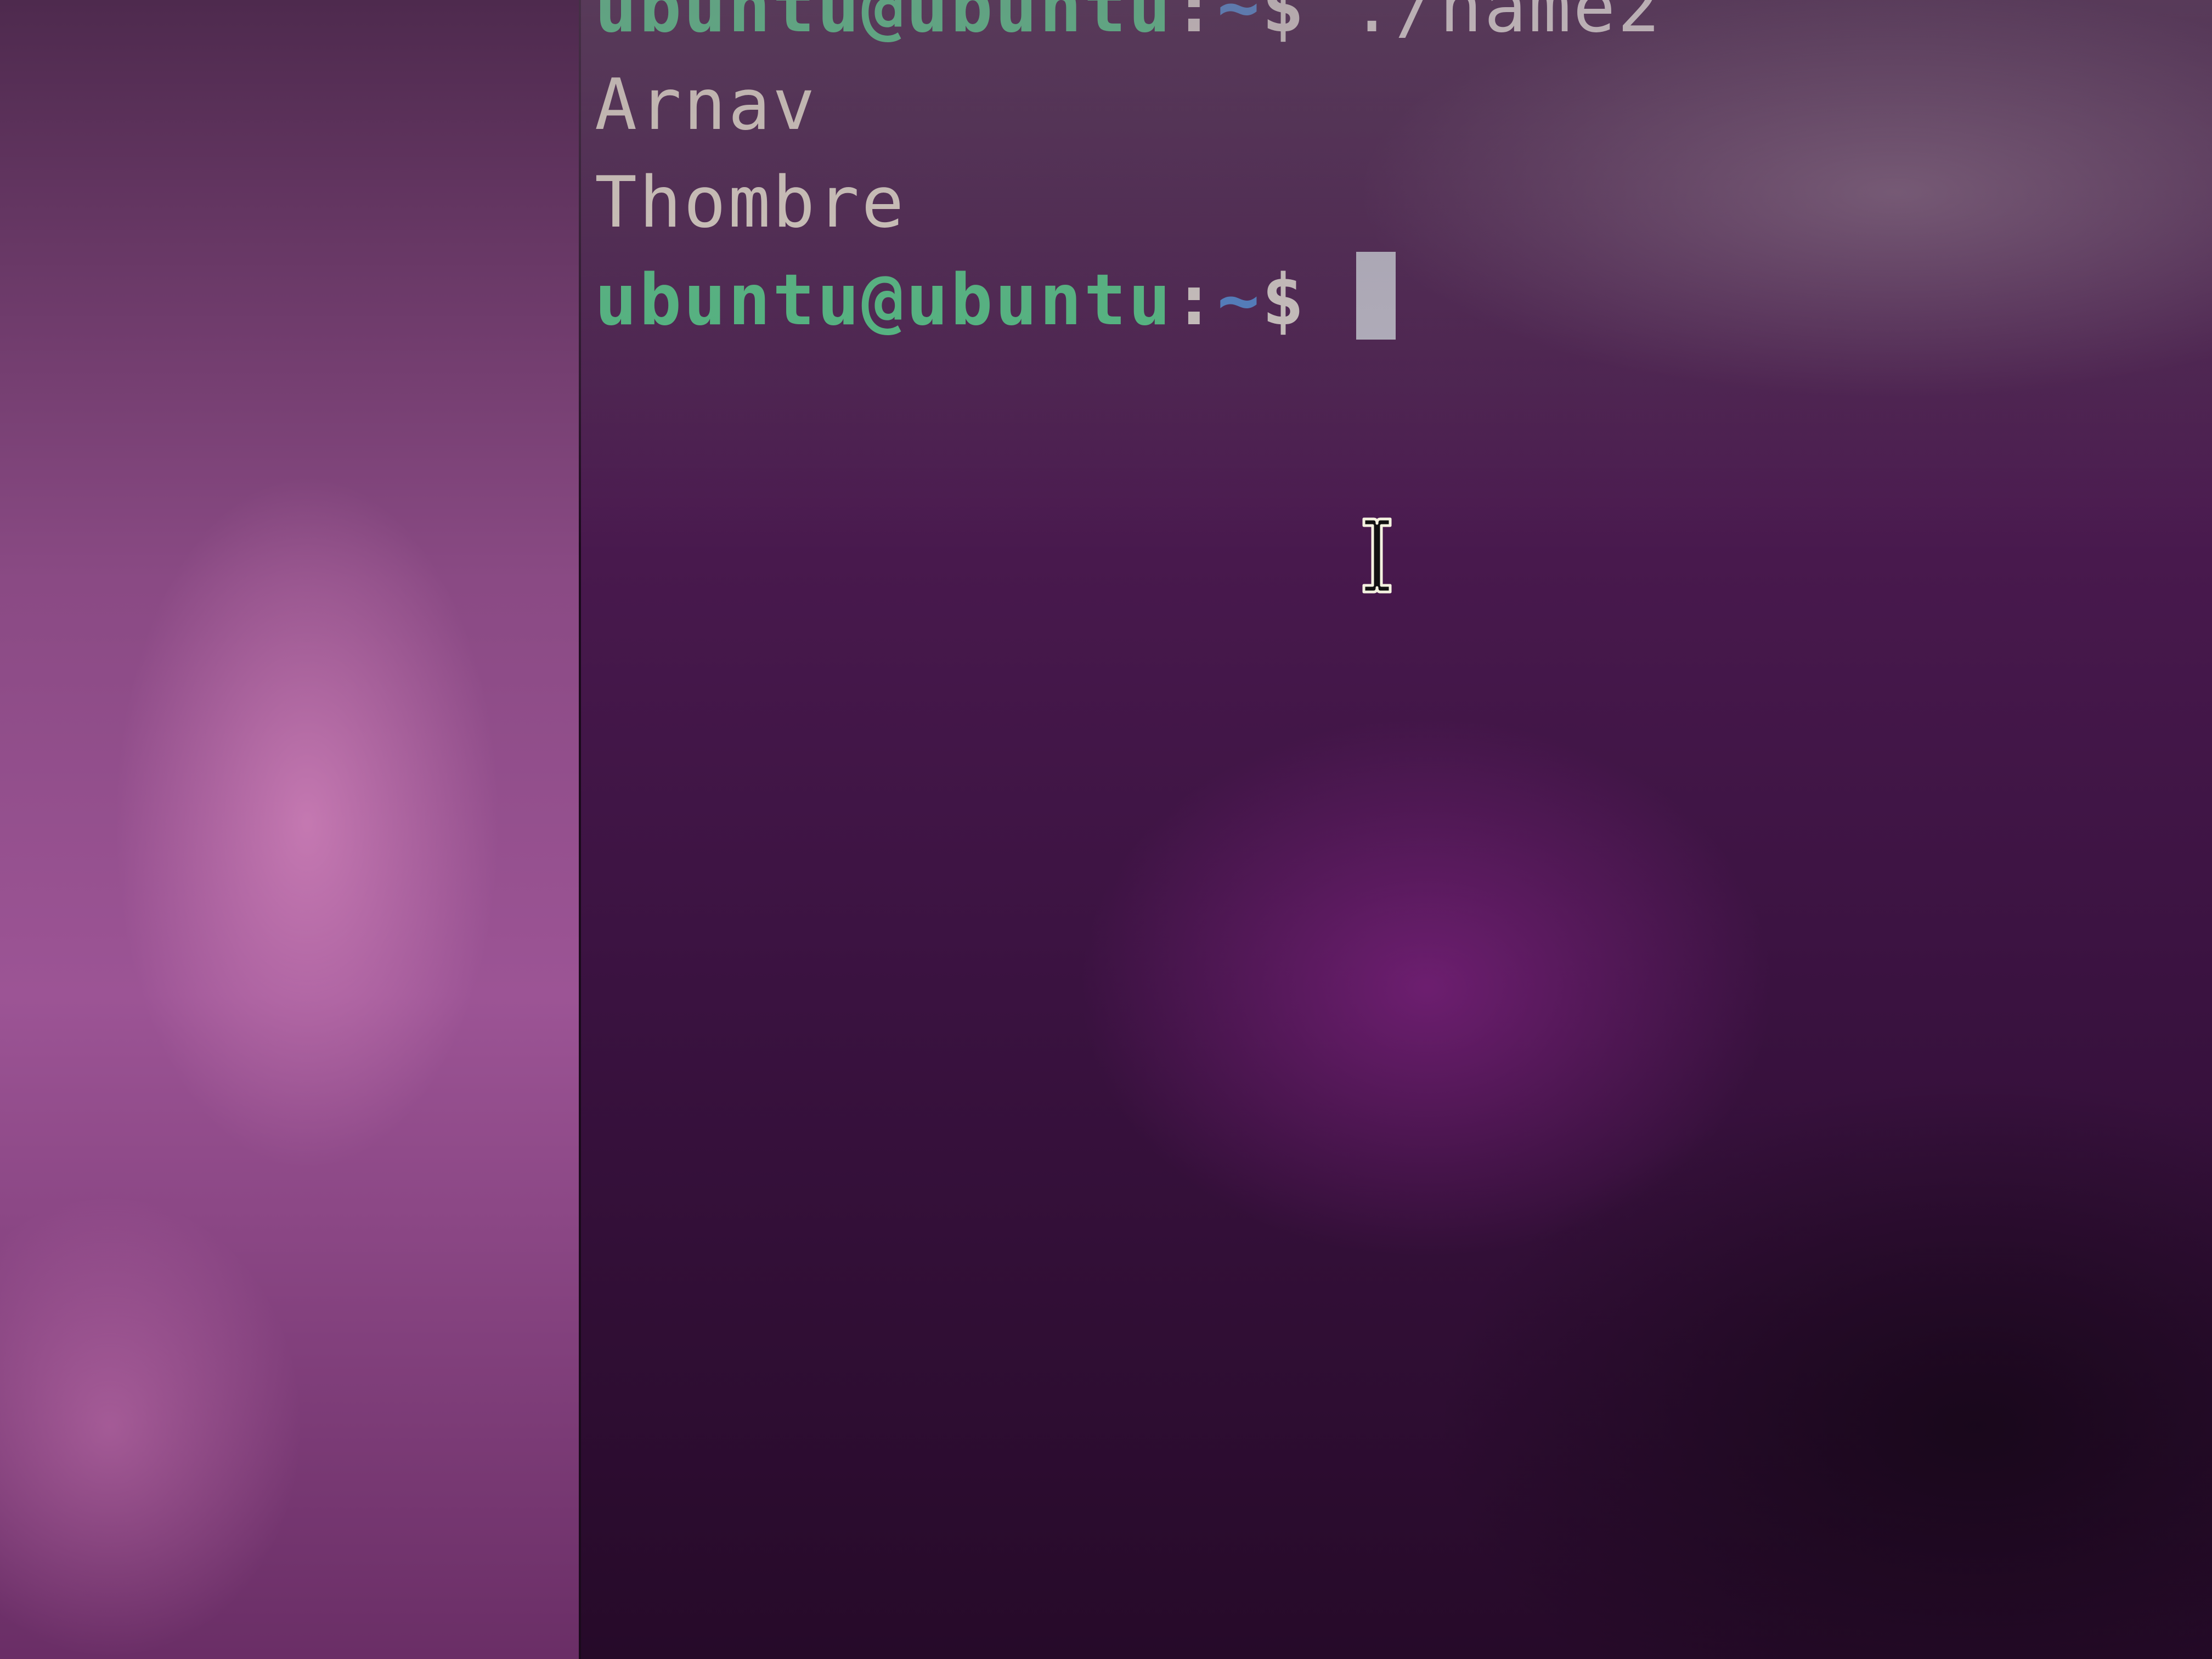 The width and height of the screenshot is (2212, 1659). I want to click on command-text: ./name2, so click(1506, 24).